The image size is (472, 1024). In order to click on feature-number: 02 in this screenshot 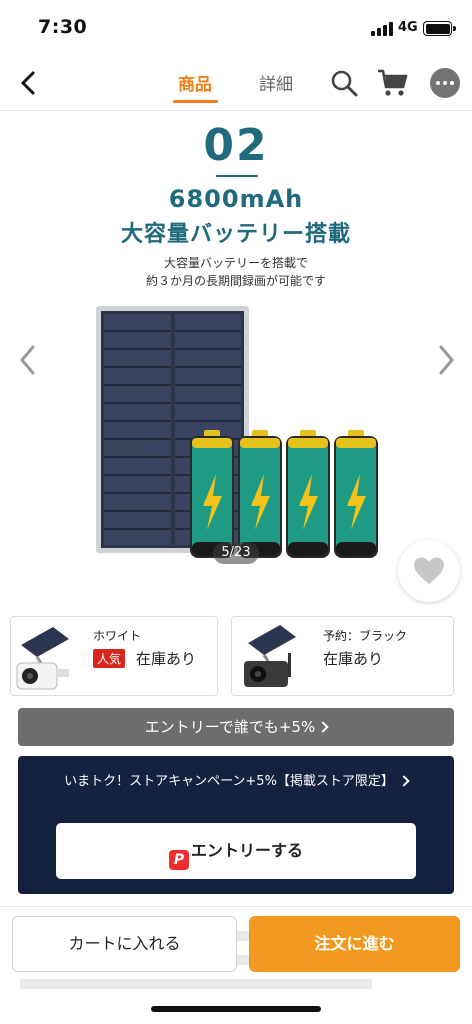, I will do `click(236, 145)`.